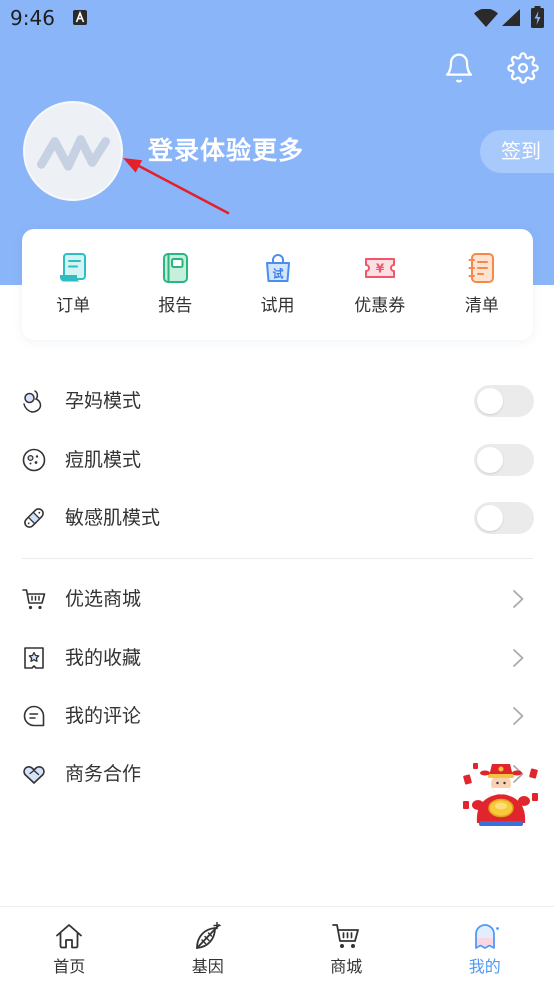 The height and width of the screenshot is (984, 554). What do you see at coordinates (277, 401) in the screenshot?
I see `mode-row-pregnancy: 孕妈模式` at bounding box center [277, 401].